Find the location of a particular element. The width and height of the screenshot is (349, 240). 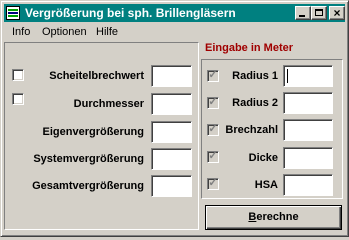

brechzahl-field is located at coordinates (308, 130).